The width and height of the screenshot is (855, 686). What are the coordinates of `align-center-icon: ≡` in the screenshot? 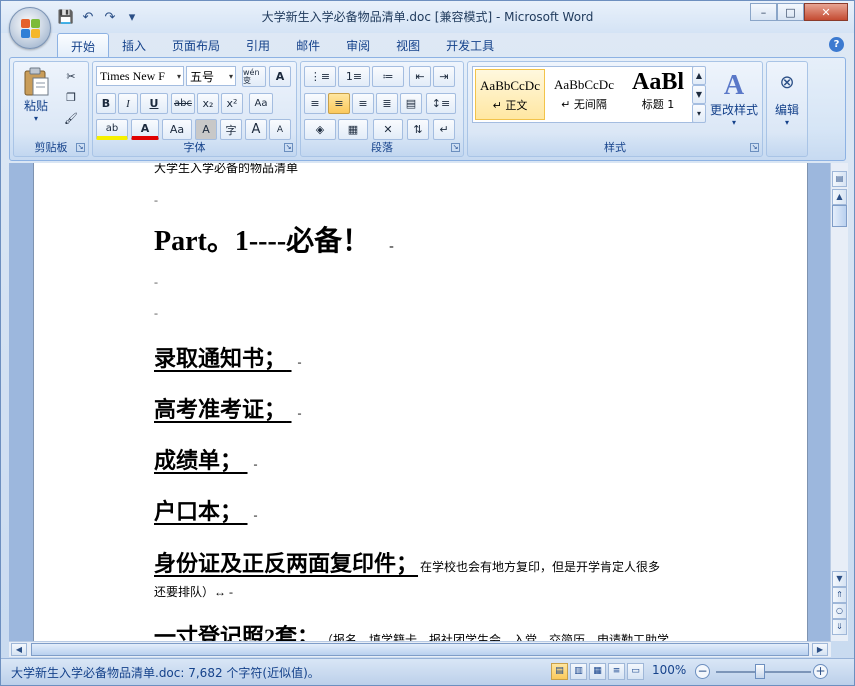 It's located at (339, 103).